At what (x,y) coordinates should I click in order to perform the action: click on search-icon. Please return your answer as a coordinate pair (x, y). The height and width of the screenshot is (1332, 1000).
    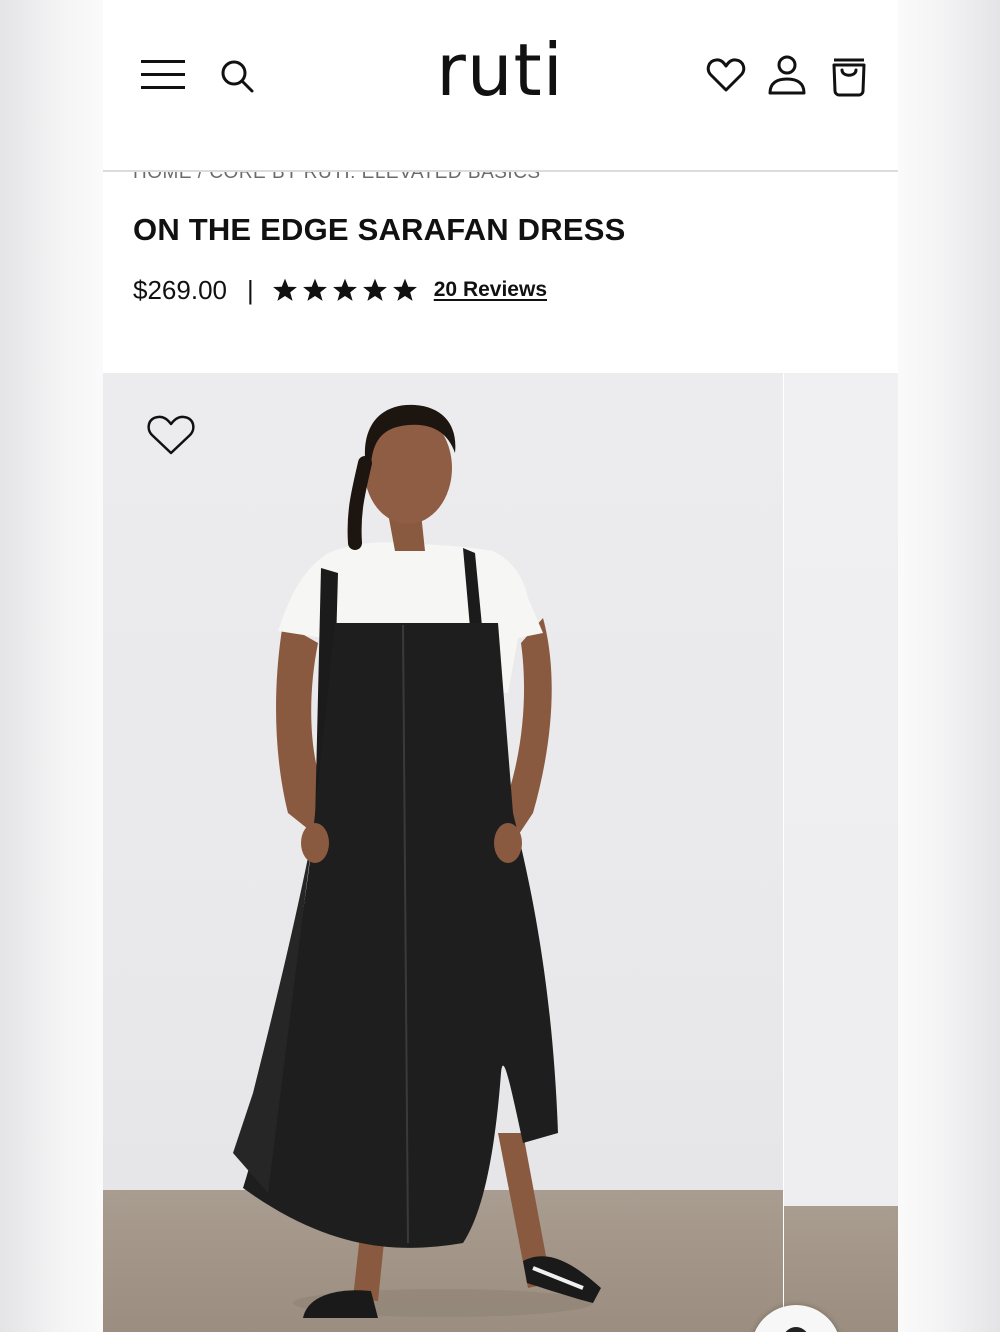
    Looking at the image, I should click on (237, 76).